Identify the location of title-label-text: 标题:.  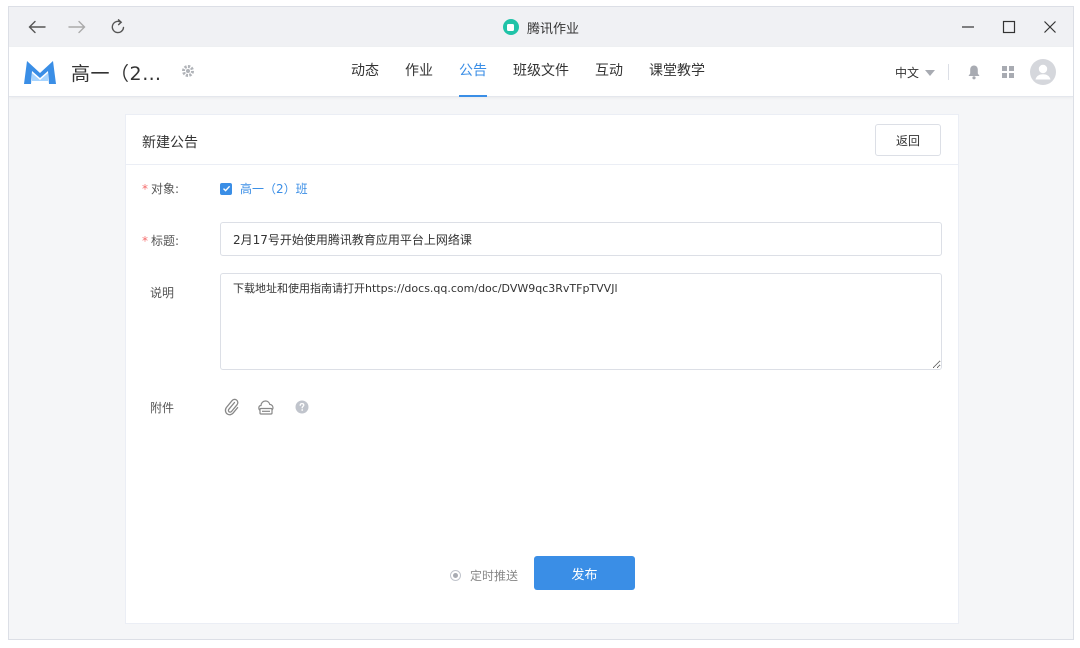
(165, 241).